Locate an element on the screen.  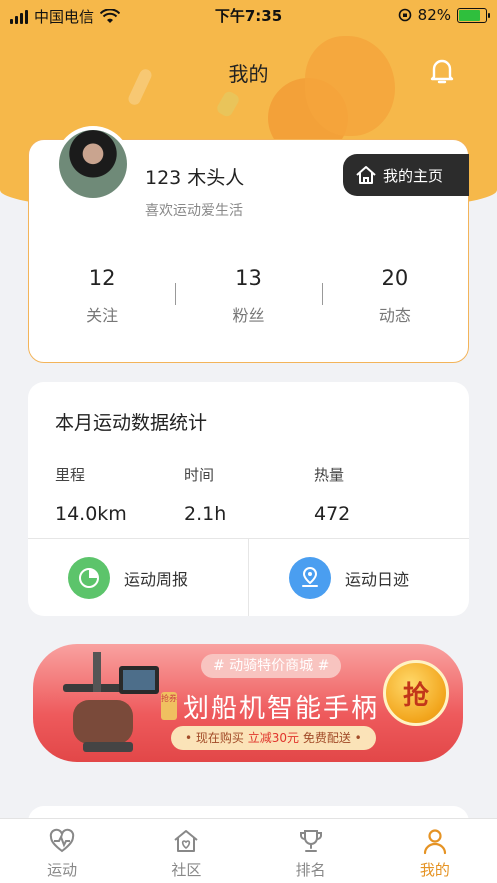
coupon-badge: 抢券 is located at coordinates (169, 706).